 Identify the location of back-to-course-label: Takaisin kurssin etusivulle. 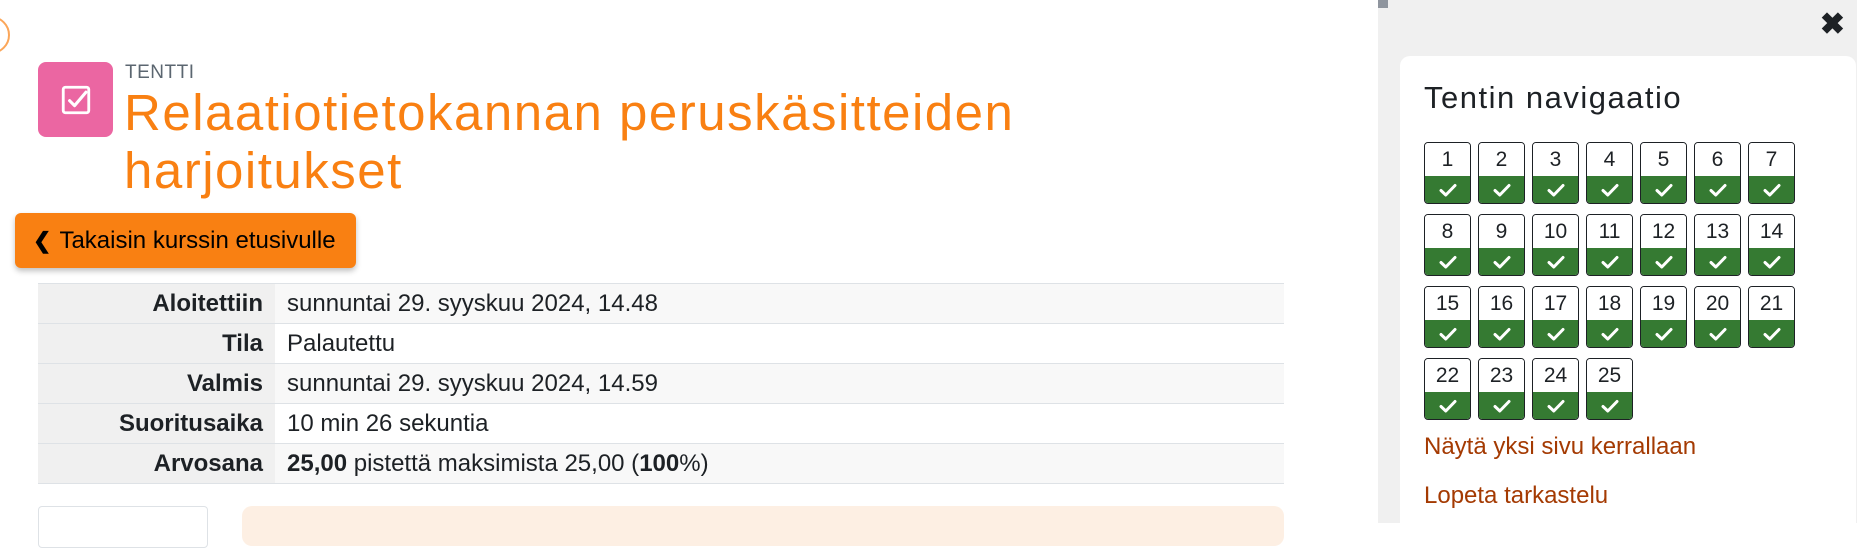
(197, 240).